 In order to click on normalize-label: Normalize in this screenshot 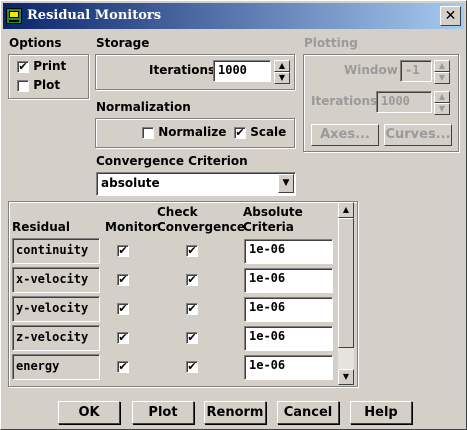, I will do `click(192, 132)`.